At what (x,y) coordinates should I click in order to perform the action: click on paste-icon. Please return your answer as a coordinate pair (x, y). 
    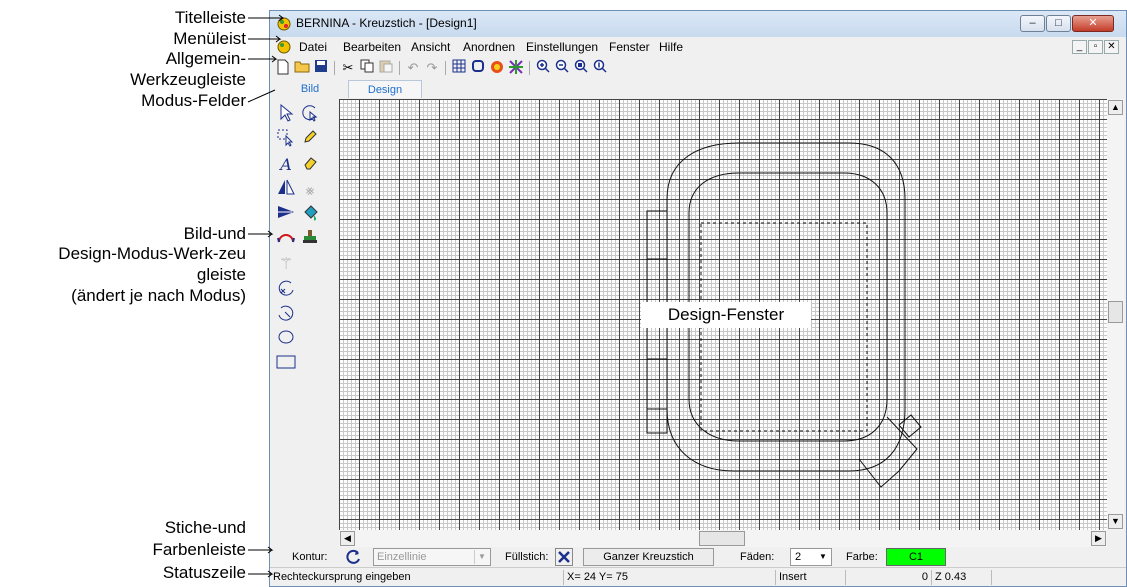
    Looking at the image, I should click on (386, 68).